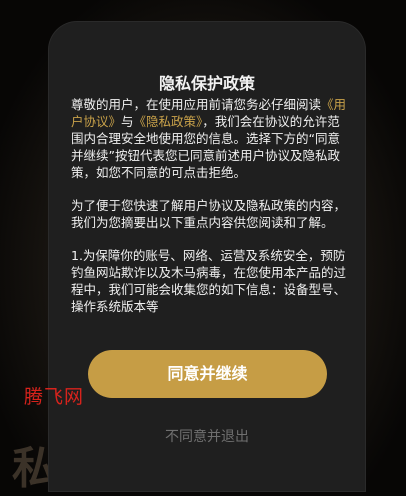 Image resolution: width=406 pixels, height=496 pixels. I want to click on dialog-title: 隐私保护政策, so click(206, 83).